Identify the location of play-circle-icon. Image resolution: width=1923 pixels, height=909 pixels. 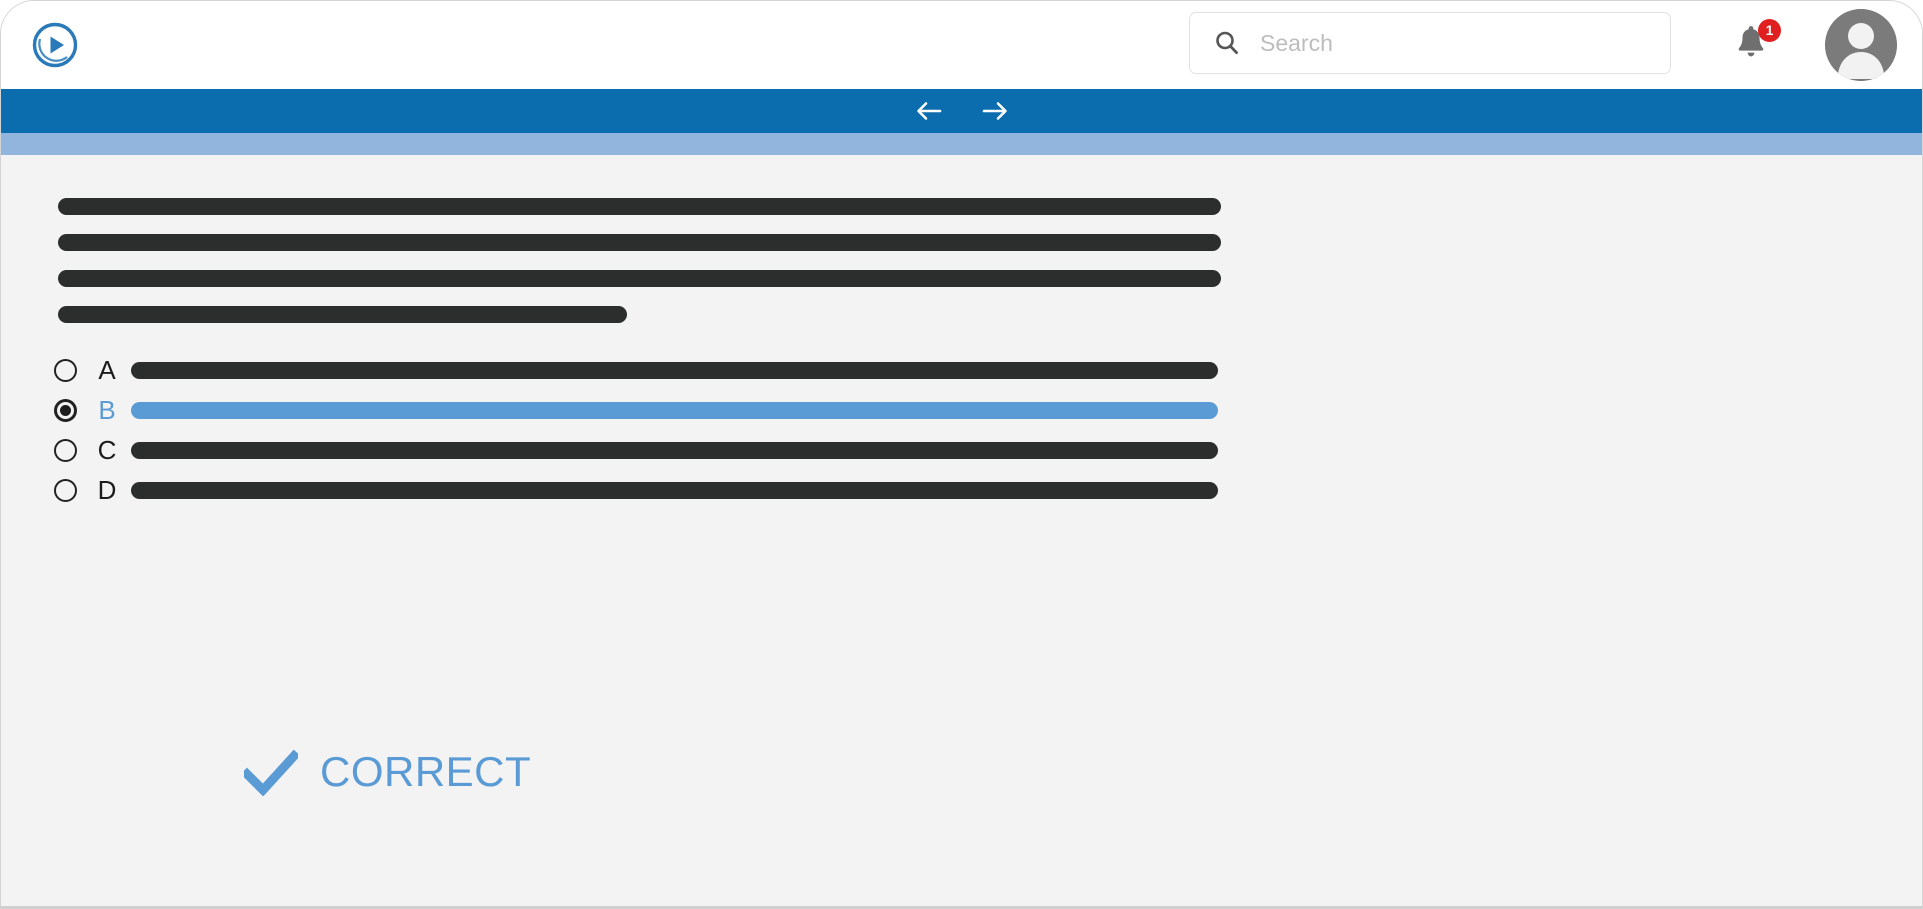
(55, 45).